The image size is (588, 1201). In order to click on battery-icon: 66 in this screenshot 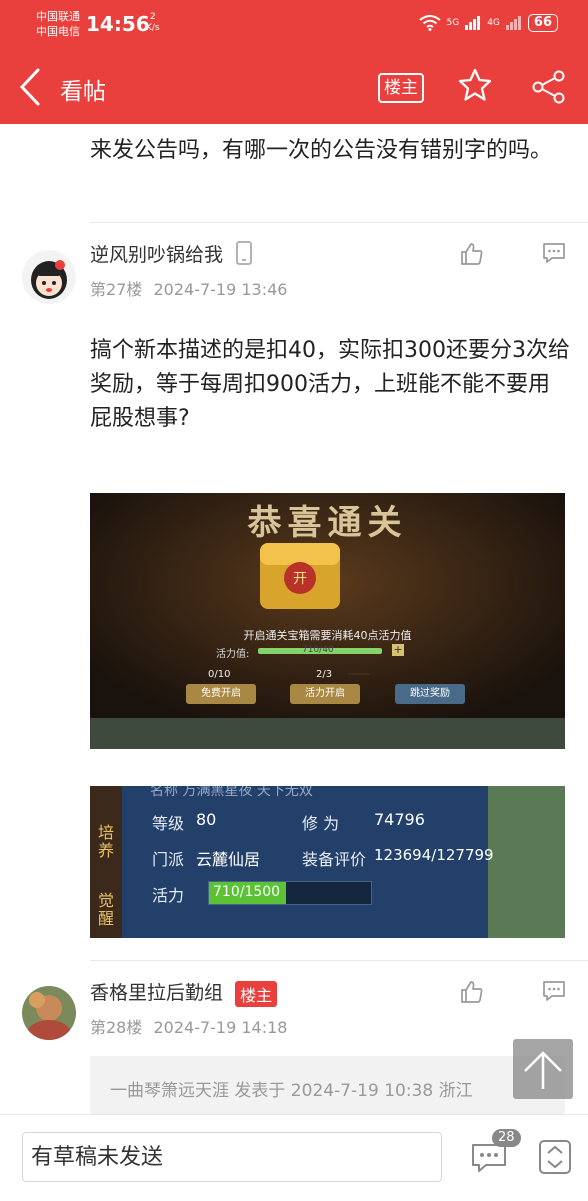, I will do `click(542, 23)`.